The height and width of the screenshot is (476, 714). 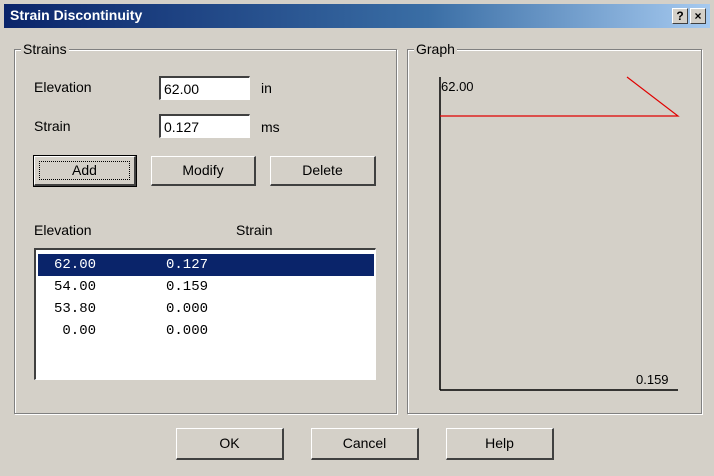 I want to click on ok-button-label: OK, so click(x=229, y=443).